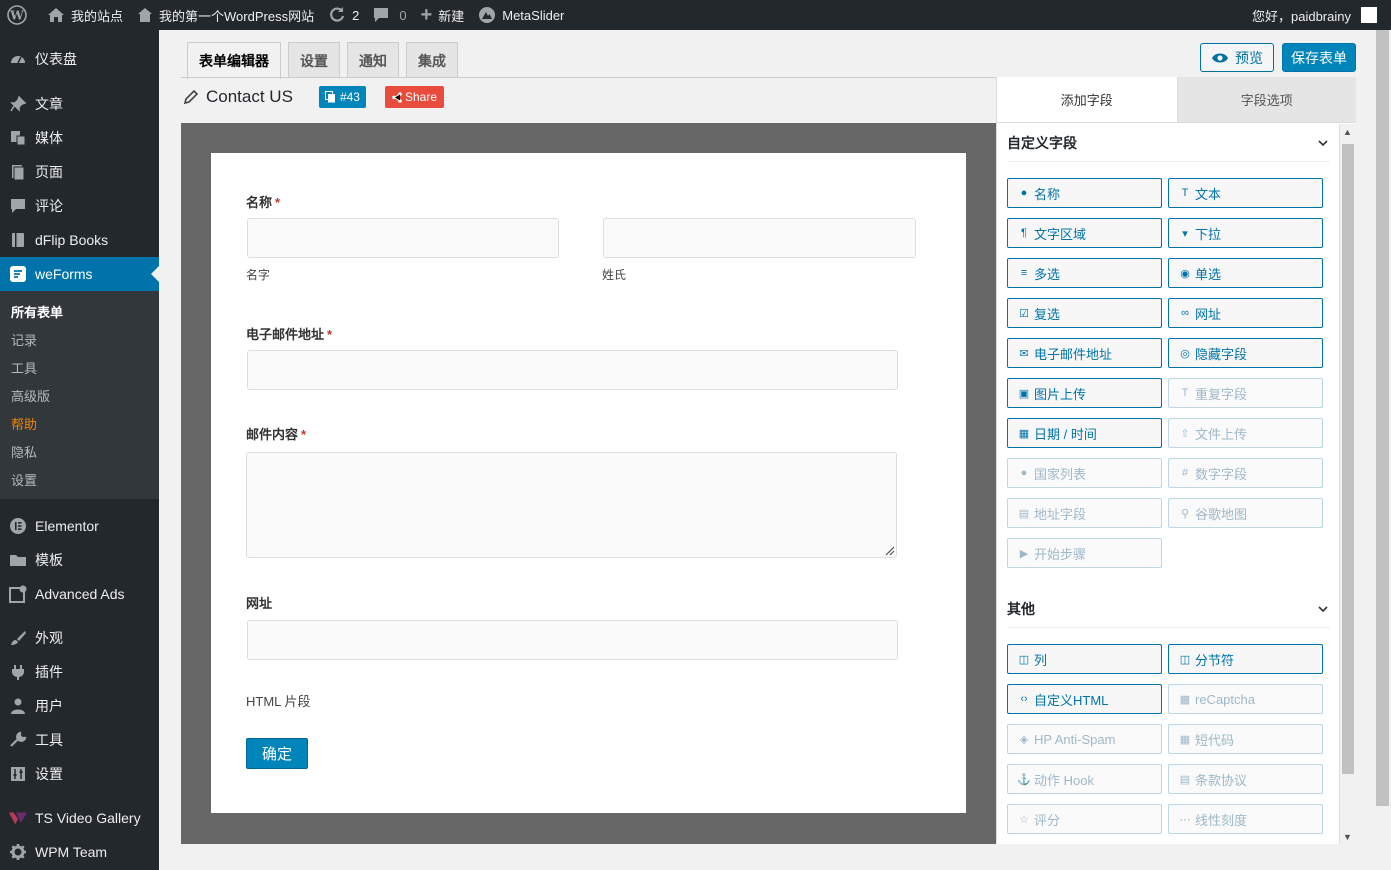 The image size is (1391, 870). What do you see at coordinates (225, 15) in the screenshot?
I see `site-title-link: 我的第一个WordPress网站` at bounding box center [225, 15].